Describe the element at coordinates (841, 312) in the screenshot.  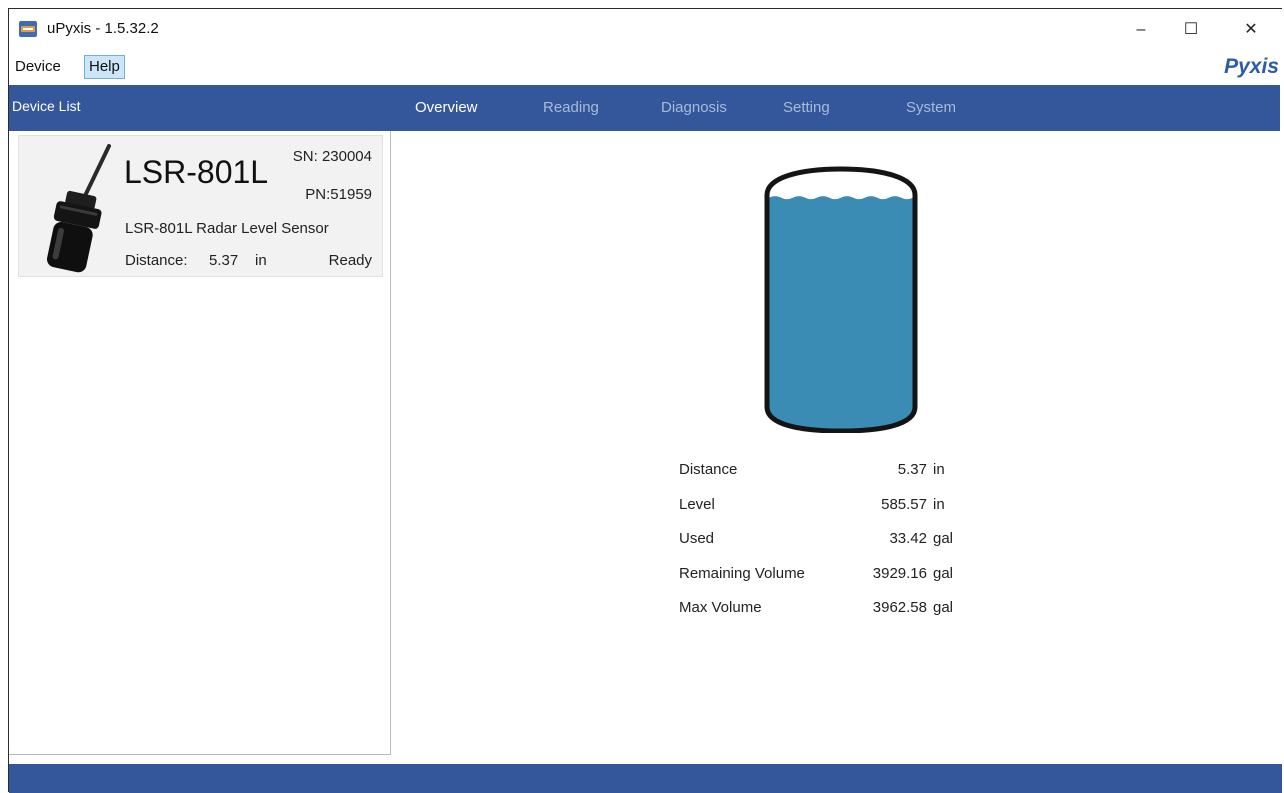
I see `tank-liquid` at that location.